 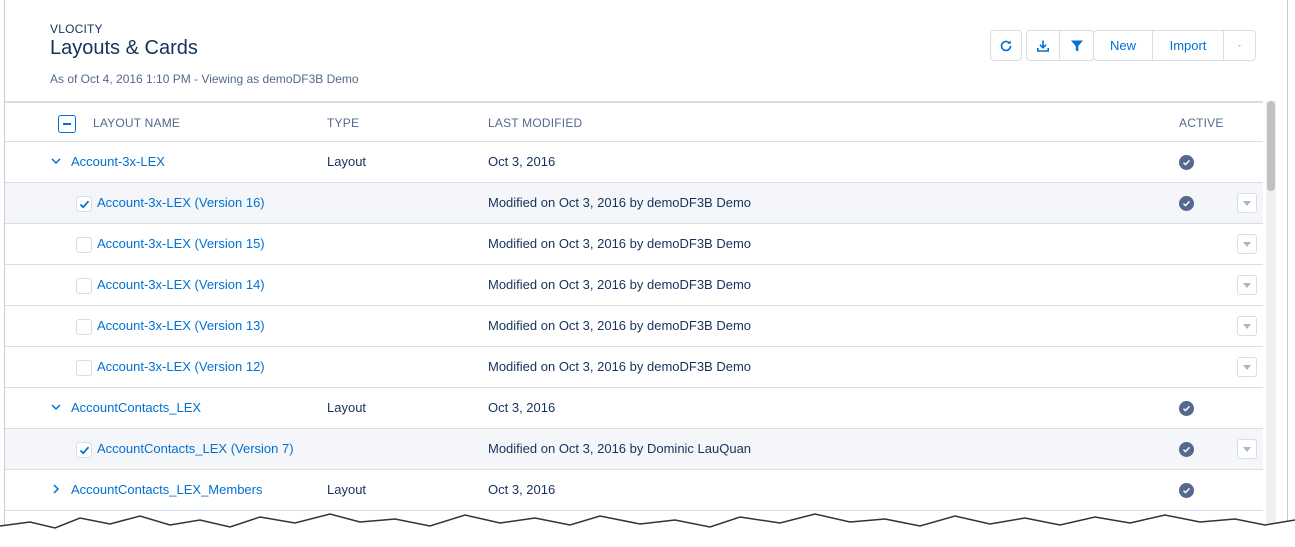 What do you see at coordinates (118, 161) in the screenshot?
I see `layout-name-link: Account-3x-LEX` at bounding box center [118, 161].